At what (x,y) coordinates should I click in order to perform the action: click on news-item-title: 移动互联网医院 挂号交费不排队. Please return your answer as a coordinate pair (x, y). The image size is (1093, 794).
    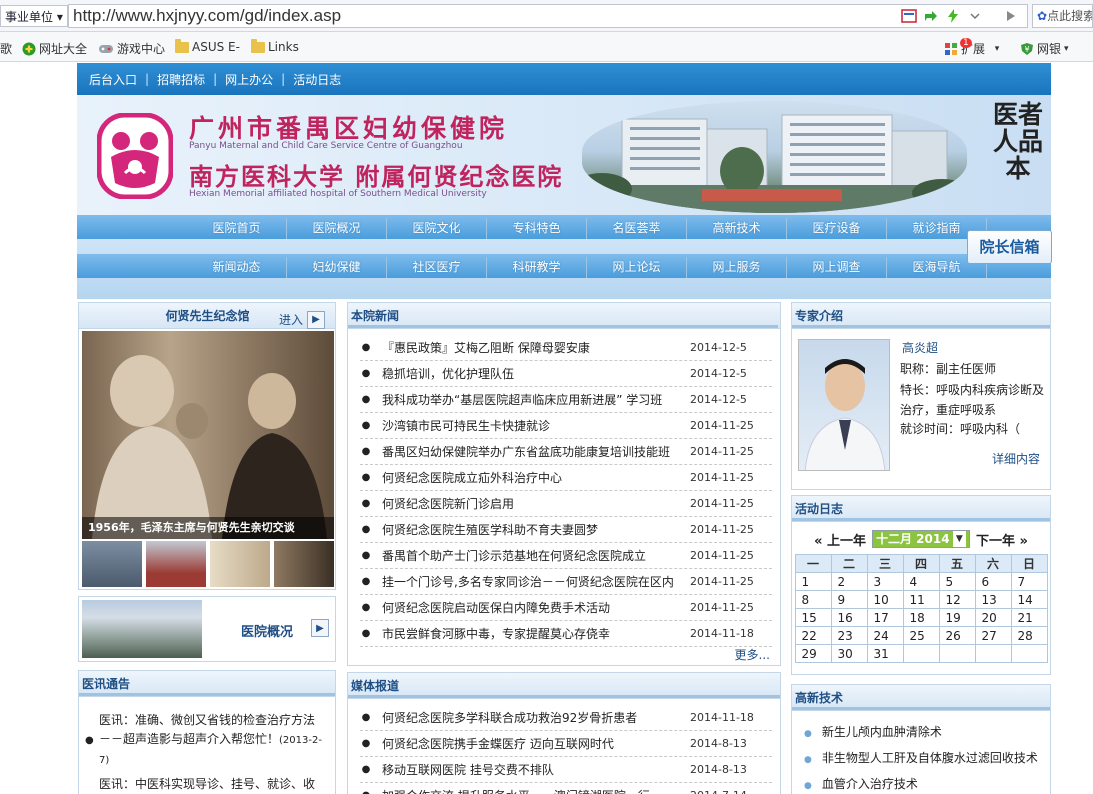
    Looking at the image, I should click on (531, 769).